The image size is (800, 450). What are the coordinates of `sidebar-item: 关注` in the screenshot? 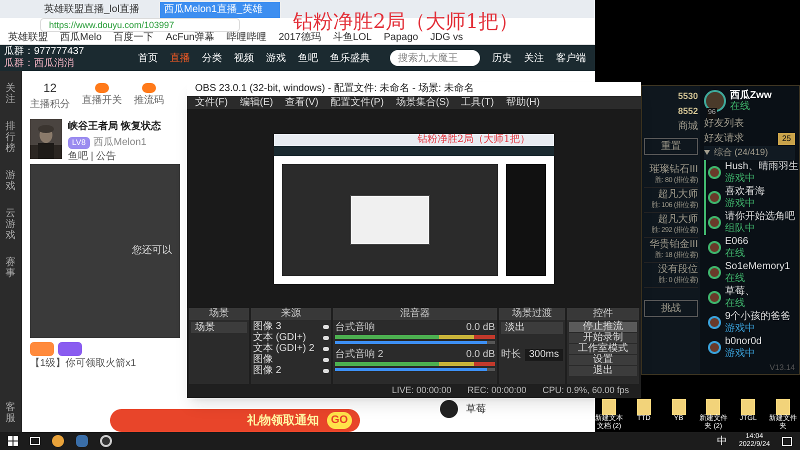 It's located at (11, 94).